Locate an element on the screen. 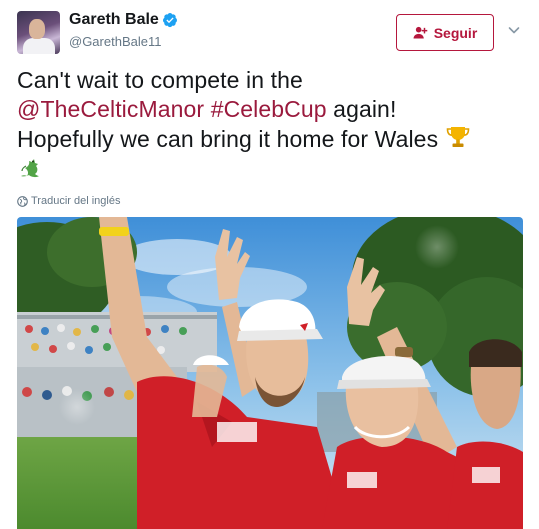 Image resolution: width=539 pixels, height=529 pixels. author-name: Gareth Bale is located at coordinates (114, 20).